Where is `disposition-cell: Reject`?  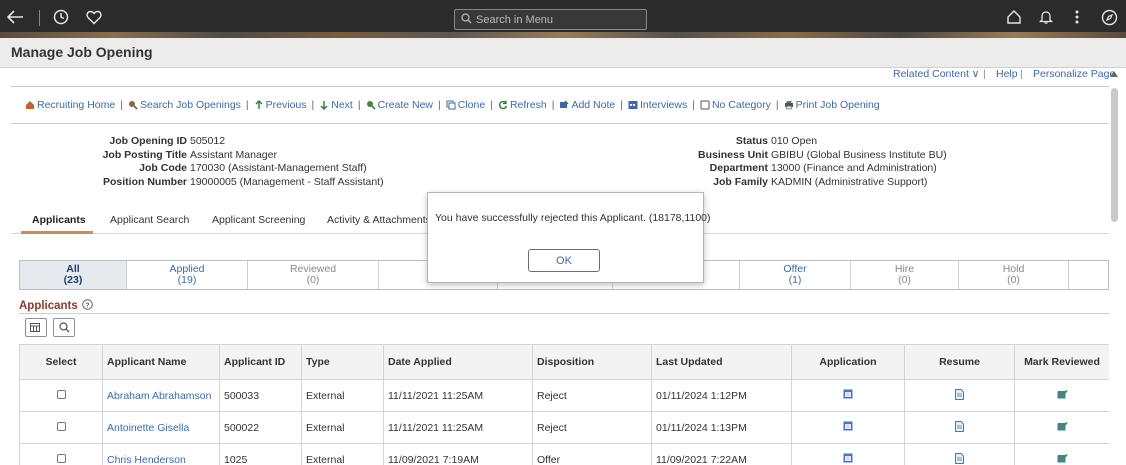
disposition-cell: Reject is located at coordinates (592, 395).